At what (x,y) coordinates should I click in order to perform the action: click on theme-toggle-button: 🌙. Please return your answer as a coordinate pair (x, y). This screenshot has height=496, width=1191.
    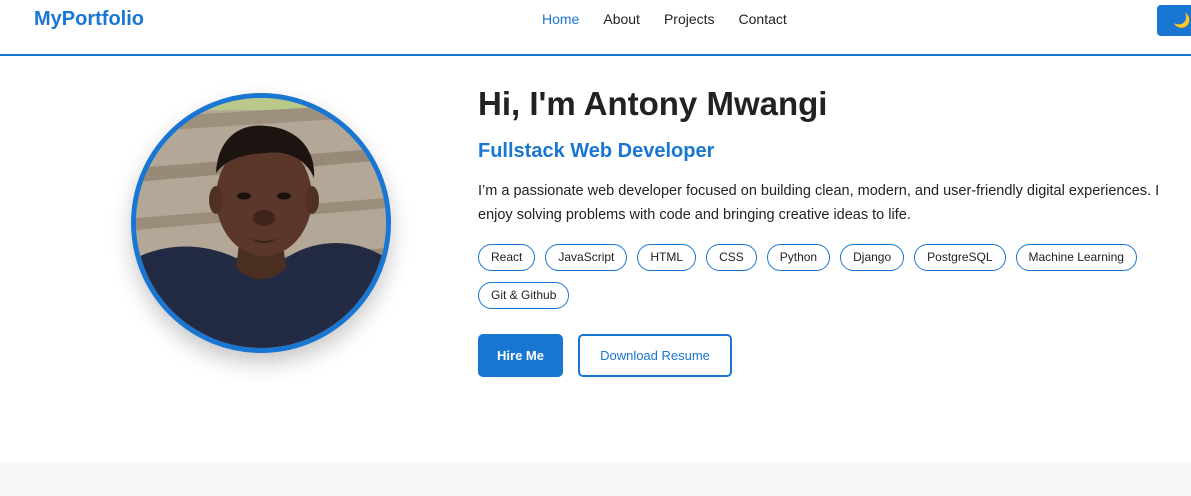
    Looking at the image, I should click on (1174, 20).